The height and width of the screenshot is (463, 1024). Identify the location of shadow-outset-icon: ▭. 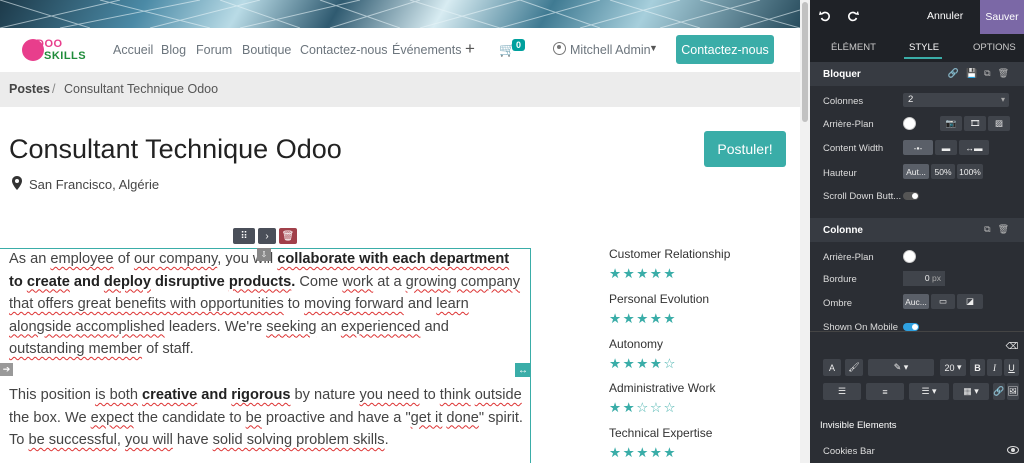
(943, 301).